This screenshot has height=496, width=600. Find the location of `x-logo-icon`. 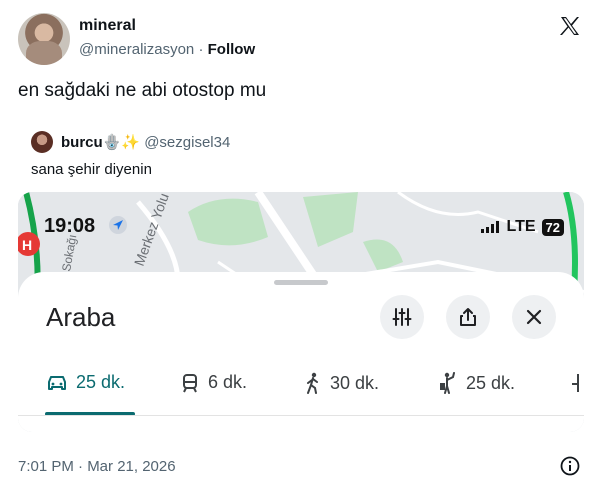

x-logo-icon is located at coordinates (570, 26).